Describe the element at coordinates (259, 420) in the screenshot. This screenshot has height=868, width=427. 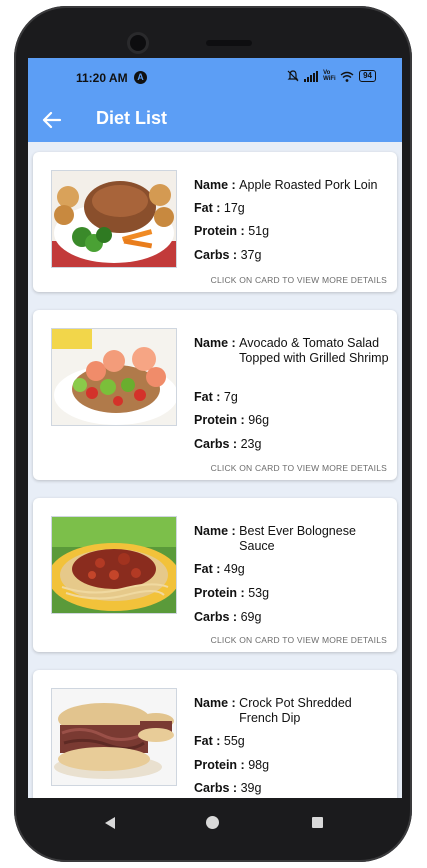
I see `protein-value: 96g` at that location.